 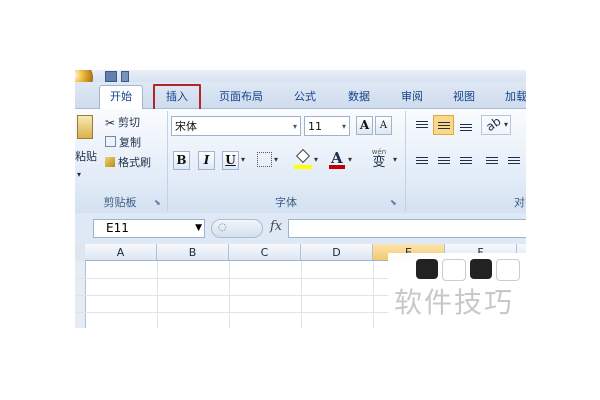 I want to click on orientation-button: ab ▾, so click(x=496, y=124).